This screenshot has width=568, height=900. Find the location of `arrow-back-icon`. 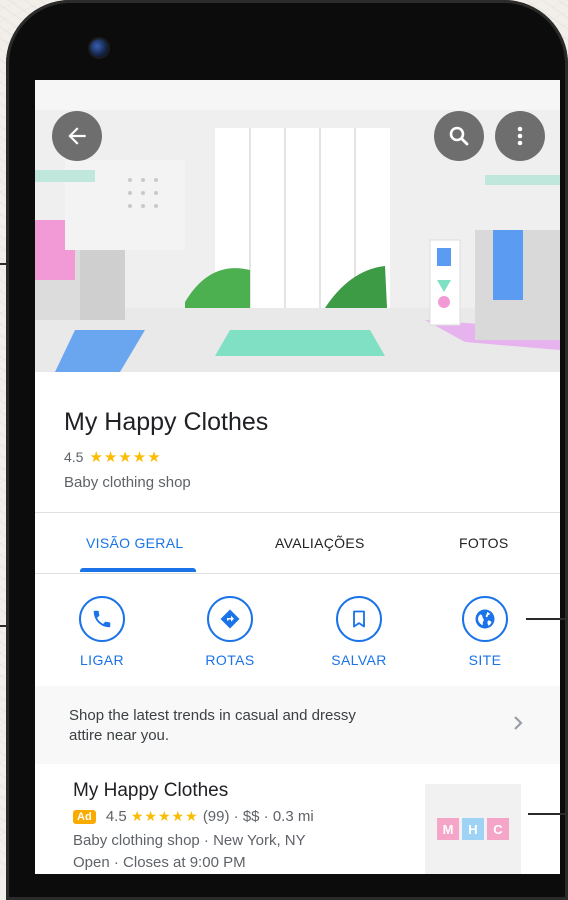

arrow-back-icon is located at coordinates (77, 136).